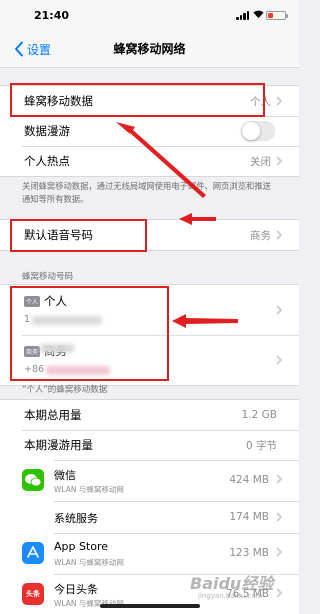 The width and height of the screenshot is (320, 614). Describe the element at coordinates (232, 583) in the screenshot. I see `baidu-watermark: Baidu经验` at that location.